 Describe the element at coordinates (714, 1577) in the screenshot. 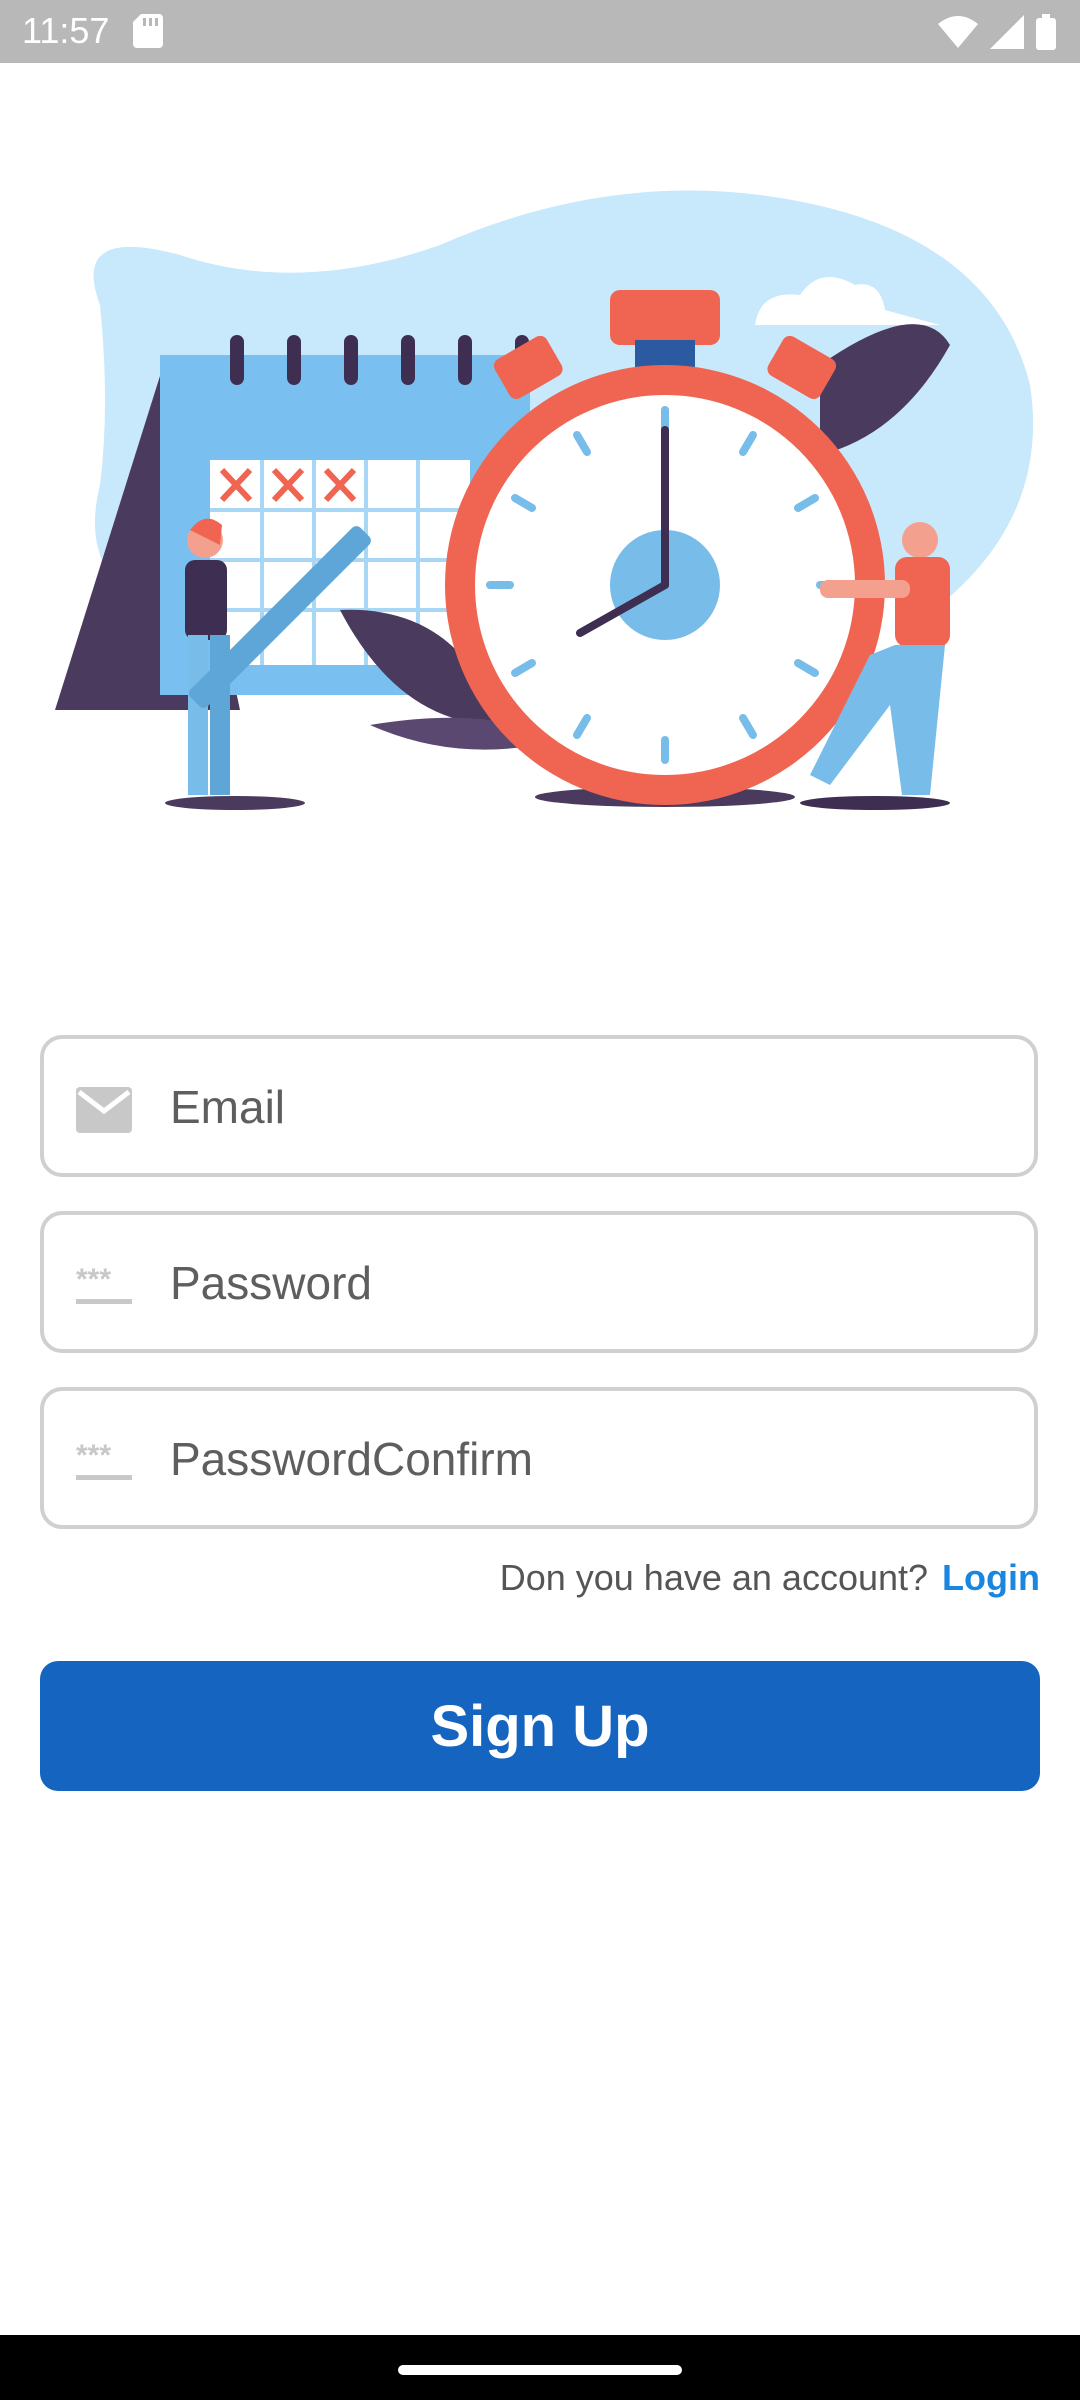

I see `account-prompt-text: Don you have an account?` at that location.